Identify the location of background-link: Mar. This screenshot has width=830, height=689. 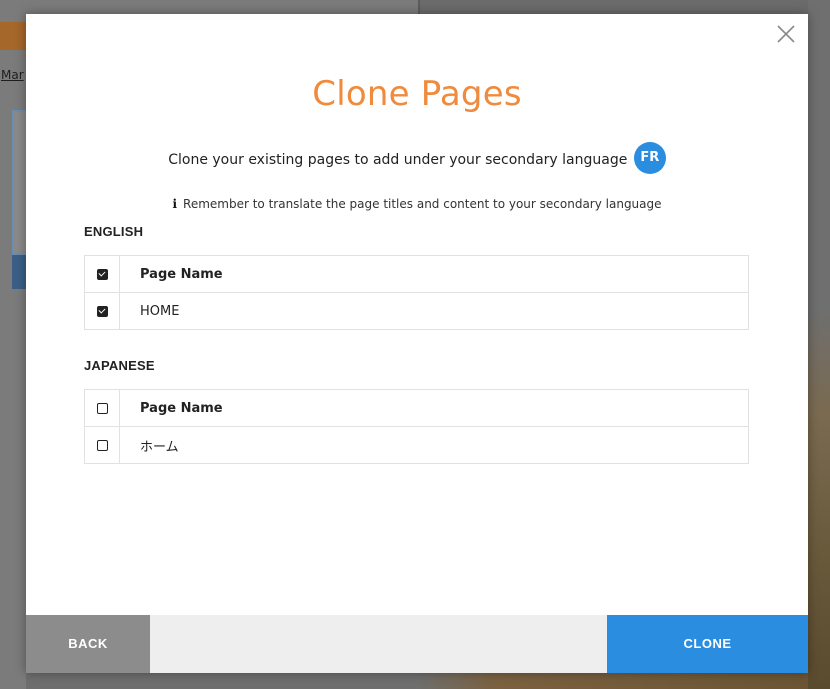
(12, 75).